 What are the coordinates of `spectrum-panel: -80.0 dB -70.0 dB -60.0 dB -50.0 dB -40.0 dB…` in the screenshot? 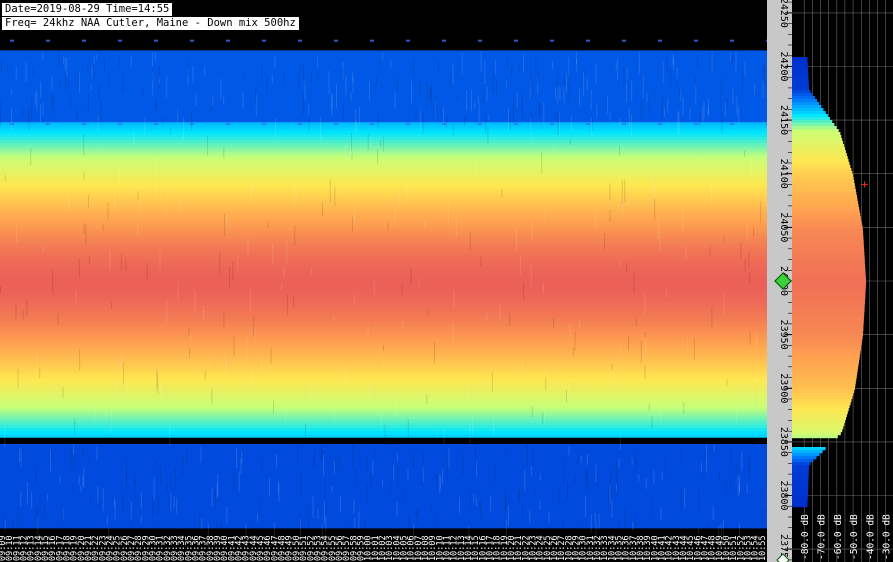 It's located at (842, 281).